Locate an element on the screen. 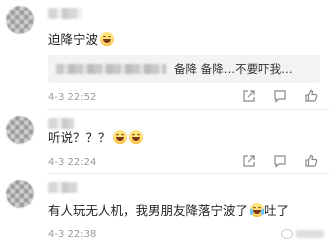 The width and height of the screenshot is (330, 248). timestamp: 4-3 22:52 is located at coordinates (72, 97).